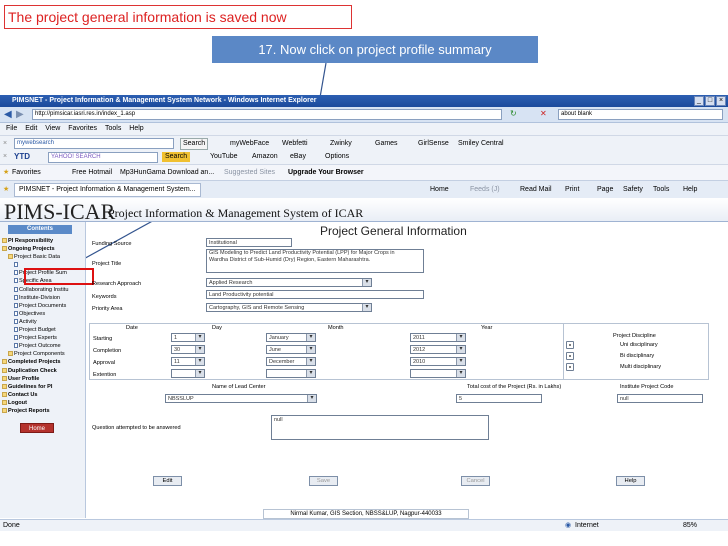  I want to click on yahoo-search-input: YAHOO! SEARCH, so click(103, 157).